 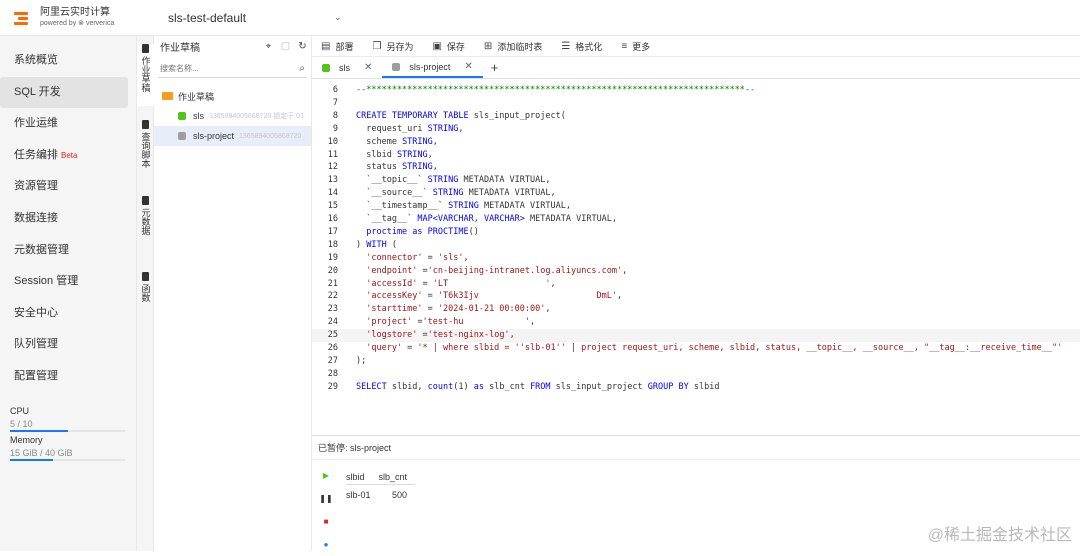 What do you see at coordinates (696, 155) in the screenshot?
I see `code-line: 11 slbid STRING,` at bounding box center [696, 155].